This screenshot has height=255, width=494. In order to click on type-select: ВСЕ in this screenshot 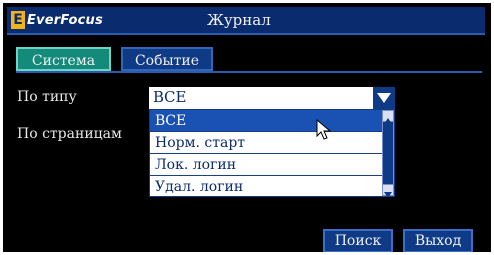, I will do `click(272, 98)`.